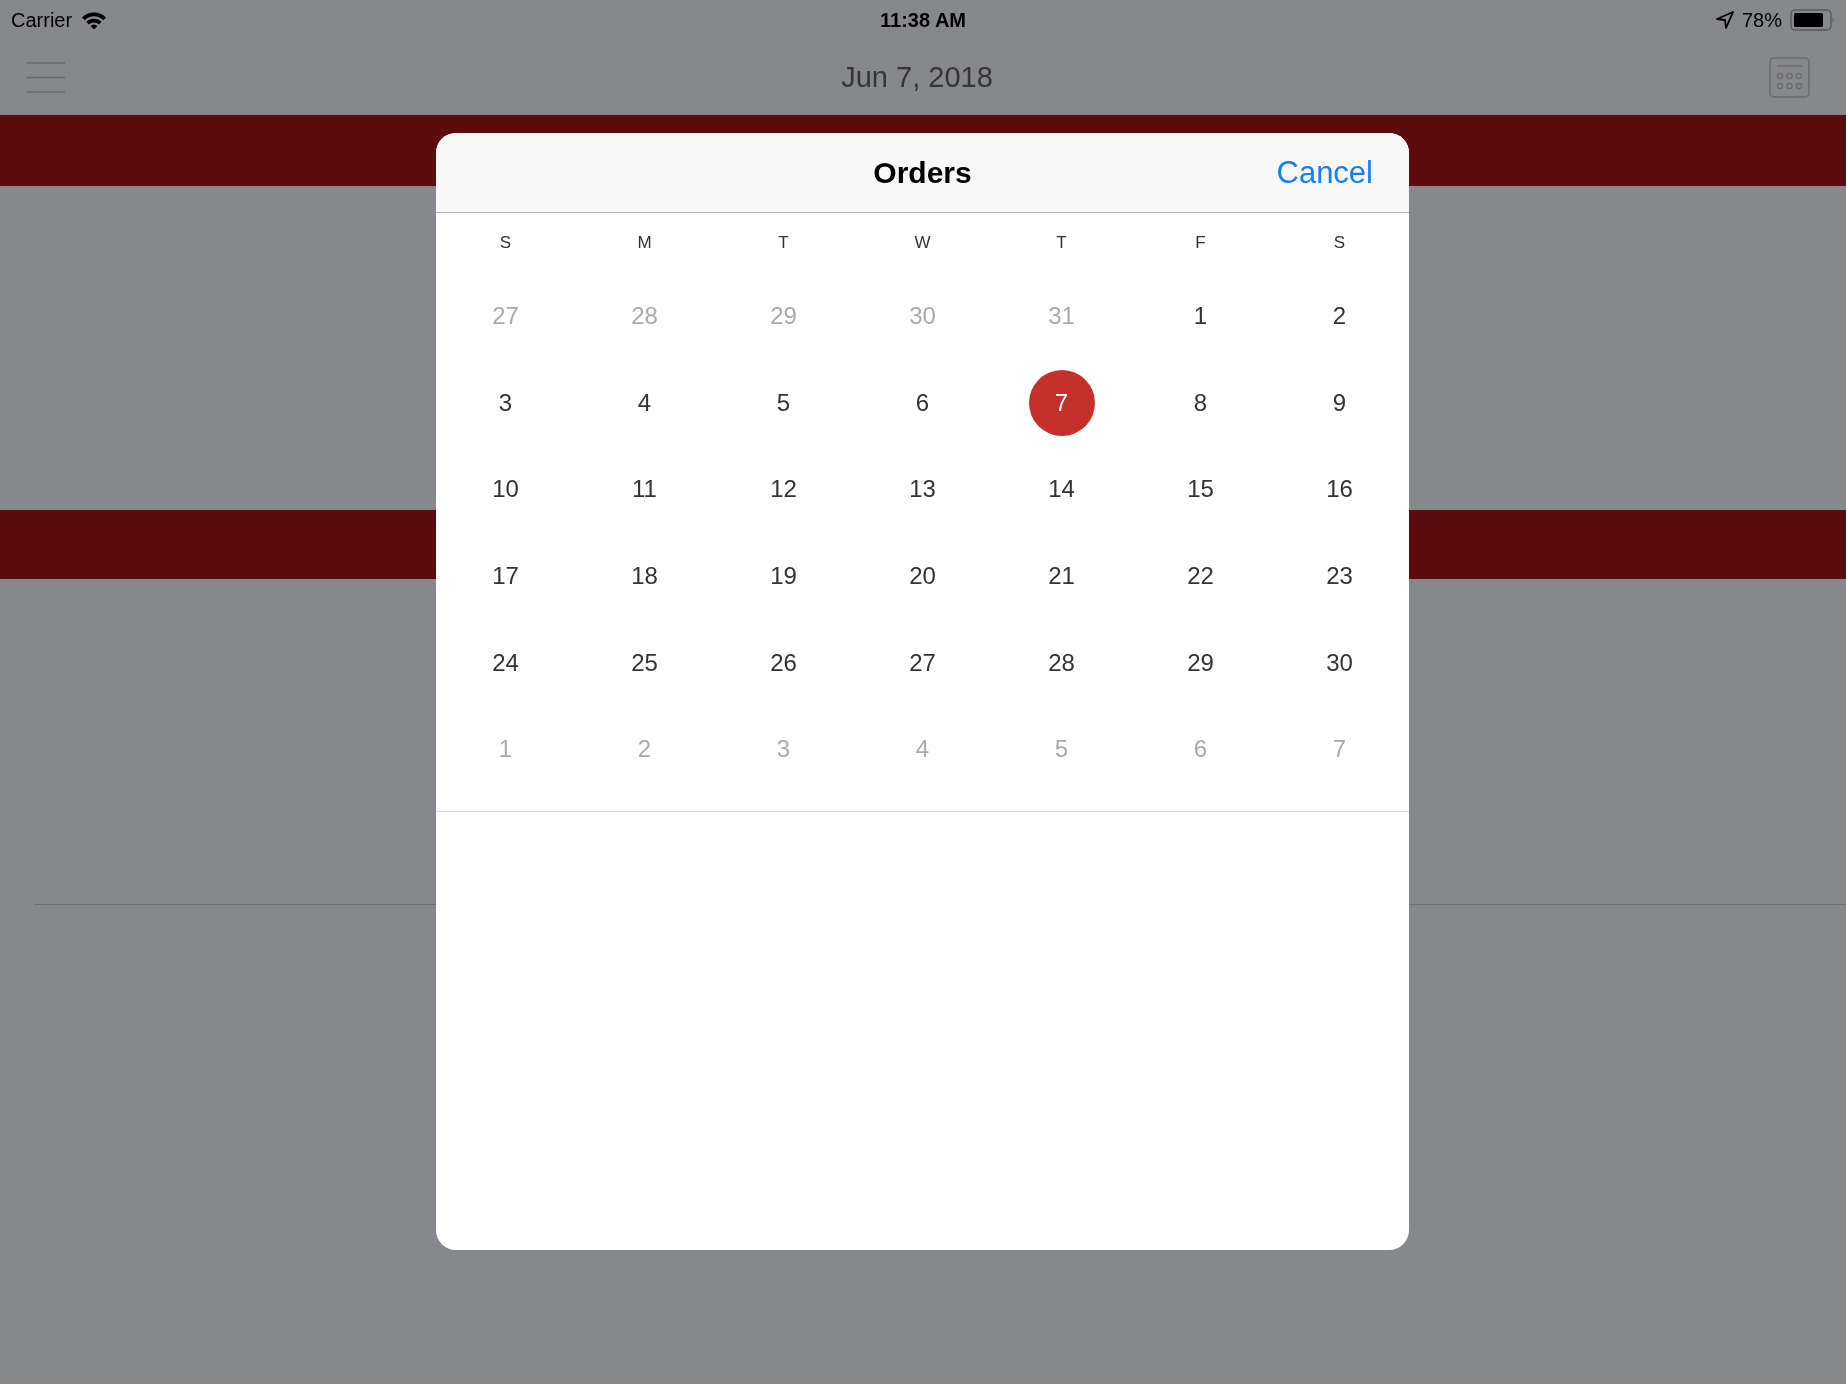  I want to click on calendar-day: 24, so click(505, 662).